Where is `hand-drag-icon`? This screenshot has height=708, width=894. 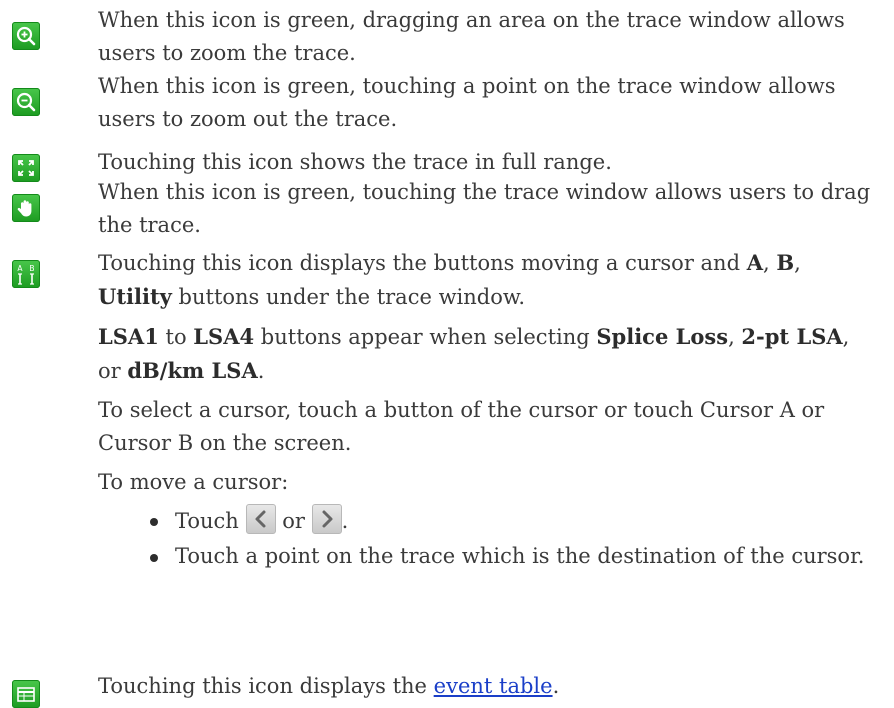
hand-drag-icon is located at coordinates (26, 208).